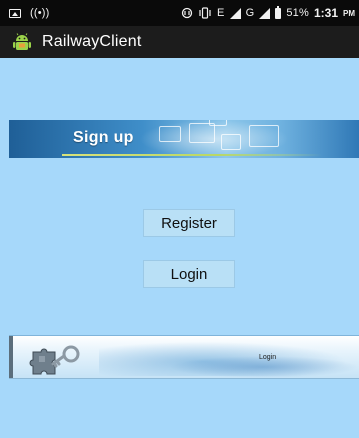  Describe the element at coordinates (297, 13) in the screenshot. I see `battery-percent: 51%` at that location.